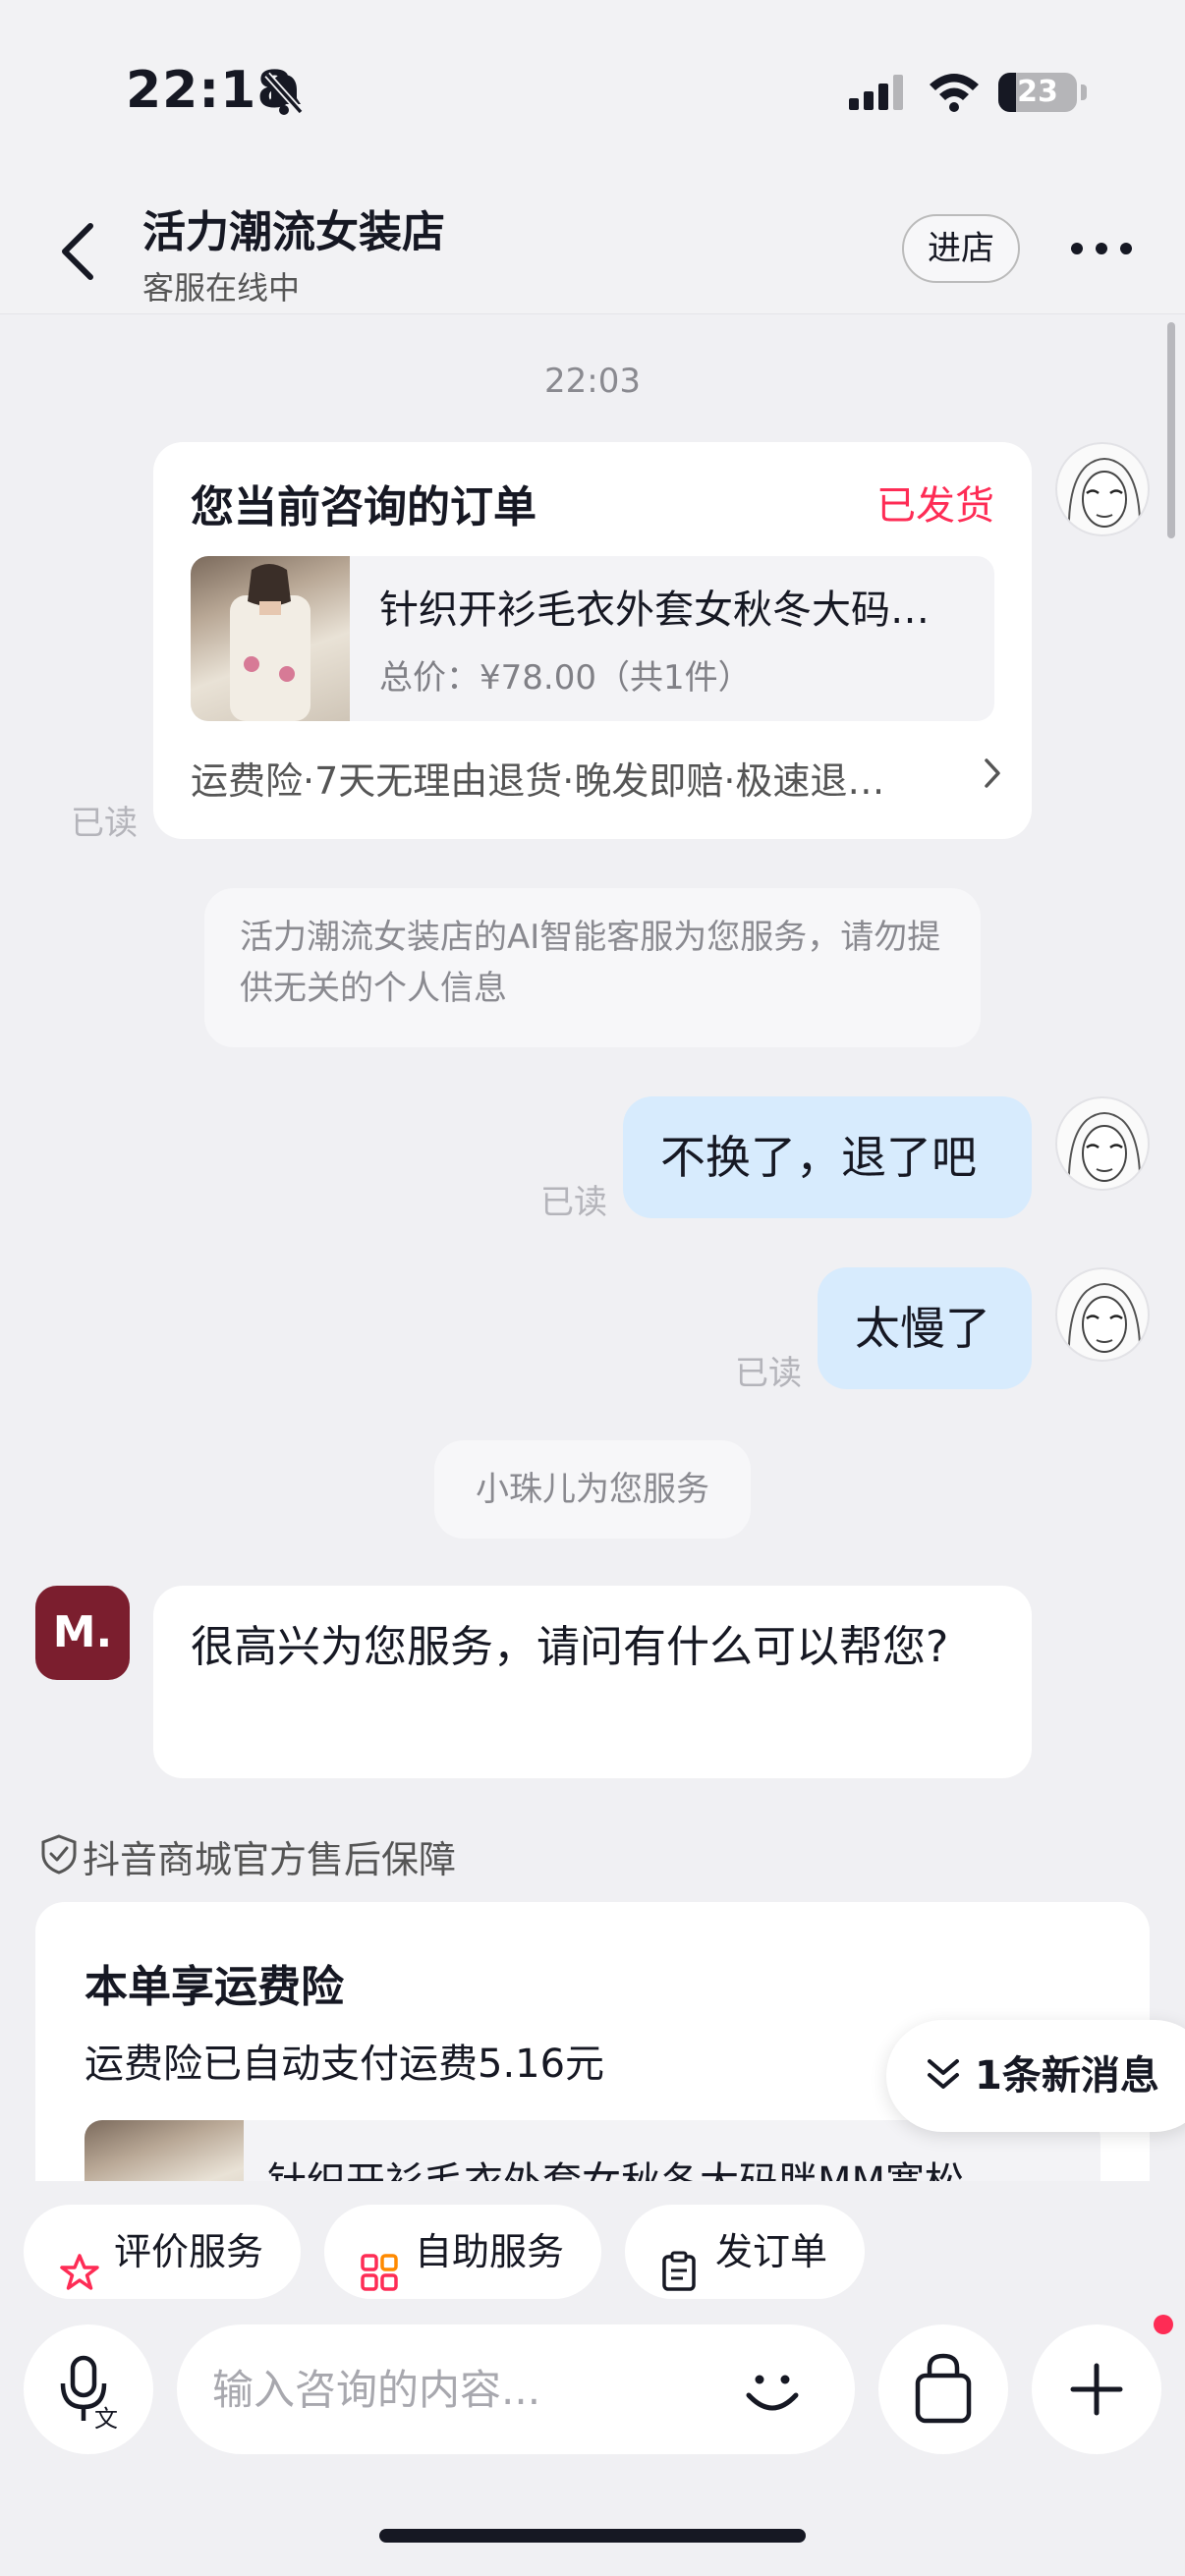  What do you see at coordinates (345, 2064) in the screenshot?
I see `freight-description: 运费险已自动支付运费5.16元` at bounding box center [345, 2064].